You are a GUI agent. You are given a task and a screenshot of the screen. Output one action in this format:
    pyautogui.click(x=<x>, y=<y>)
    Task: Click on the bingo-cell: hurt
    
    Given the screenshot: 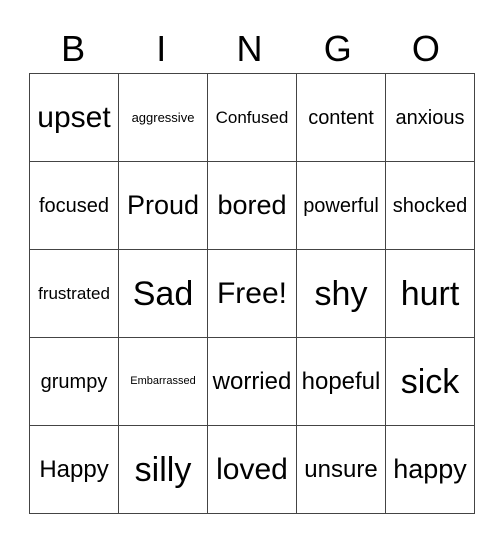 What is the action you would take?
    pyautogui.click(x=430, y=293)
    